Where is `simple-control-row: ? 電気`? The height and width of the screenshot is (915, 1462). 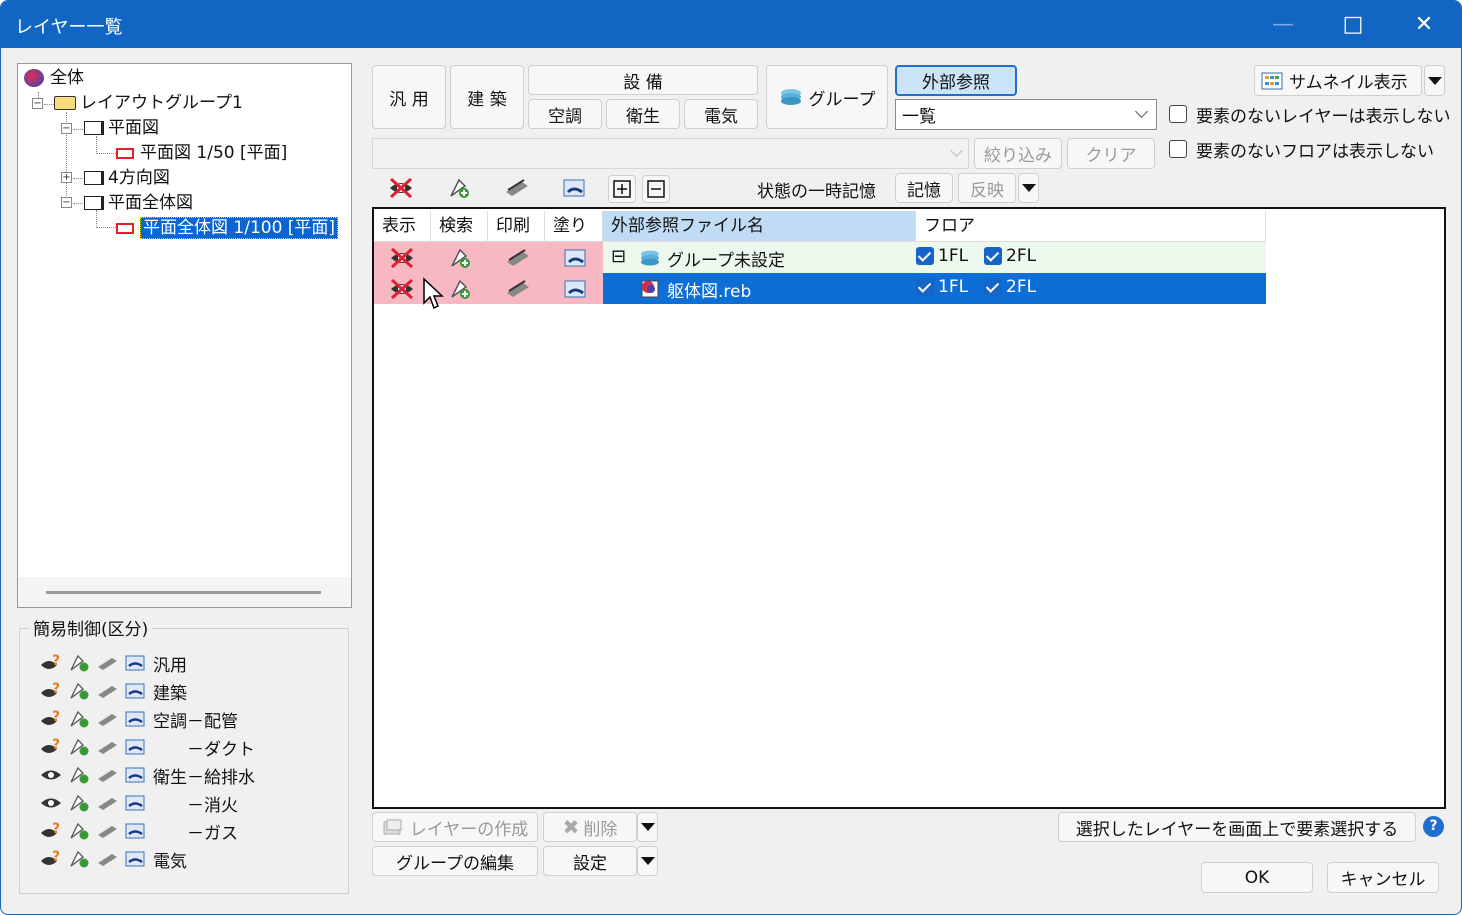
simple-control-row: ? 電気 is located at coordinates (113, 859).